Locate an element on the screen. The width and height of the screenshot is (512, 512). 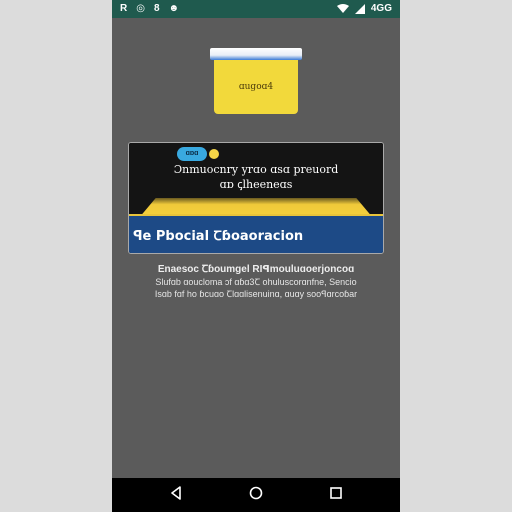
home-button is located at coordinates (256, 495).